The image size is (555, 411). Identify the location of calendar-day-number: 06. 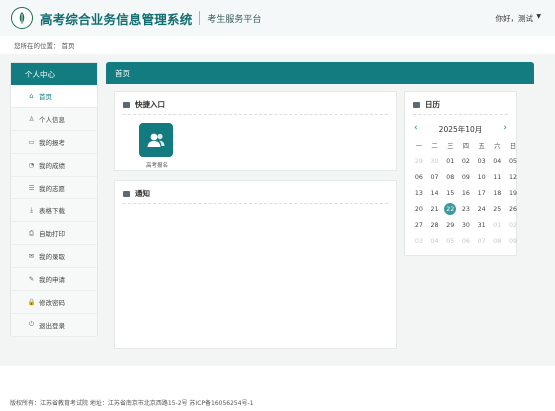
(465, 241).